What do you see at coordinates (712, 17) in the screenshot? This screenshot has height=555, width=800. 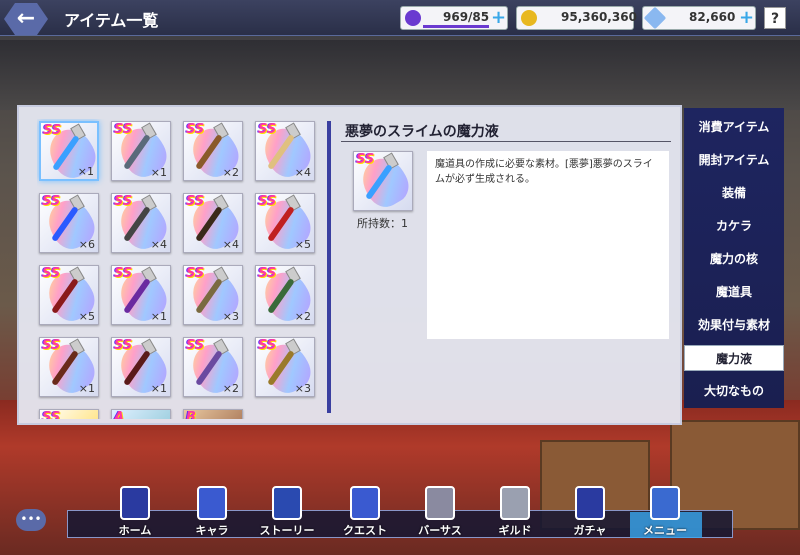 I see `crystal-value: 82,660` at bounding box center [712, 17].